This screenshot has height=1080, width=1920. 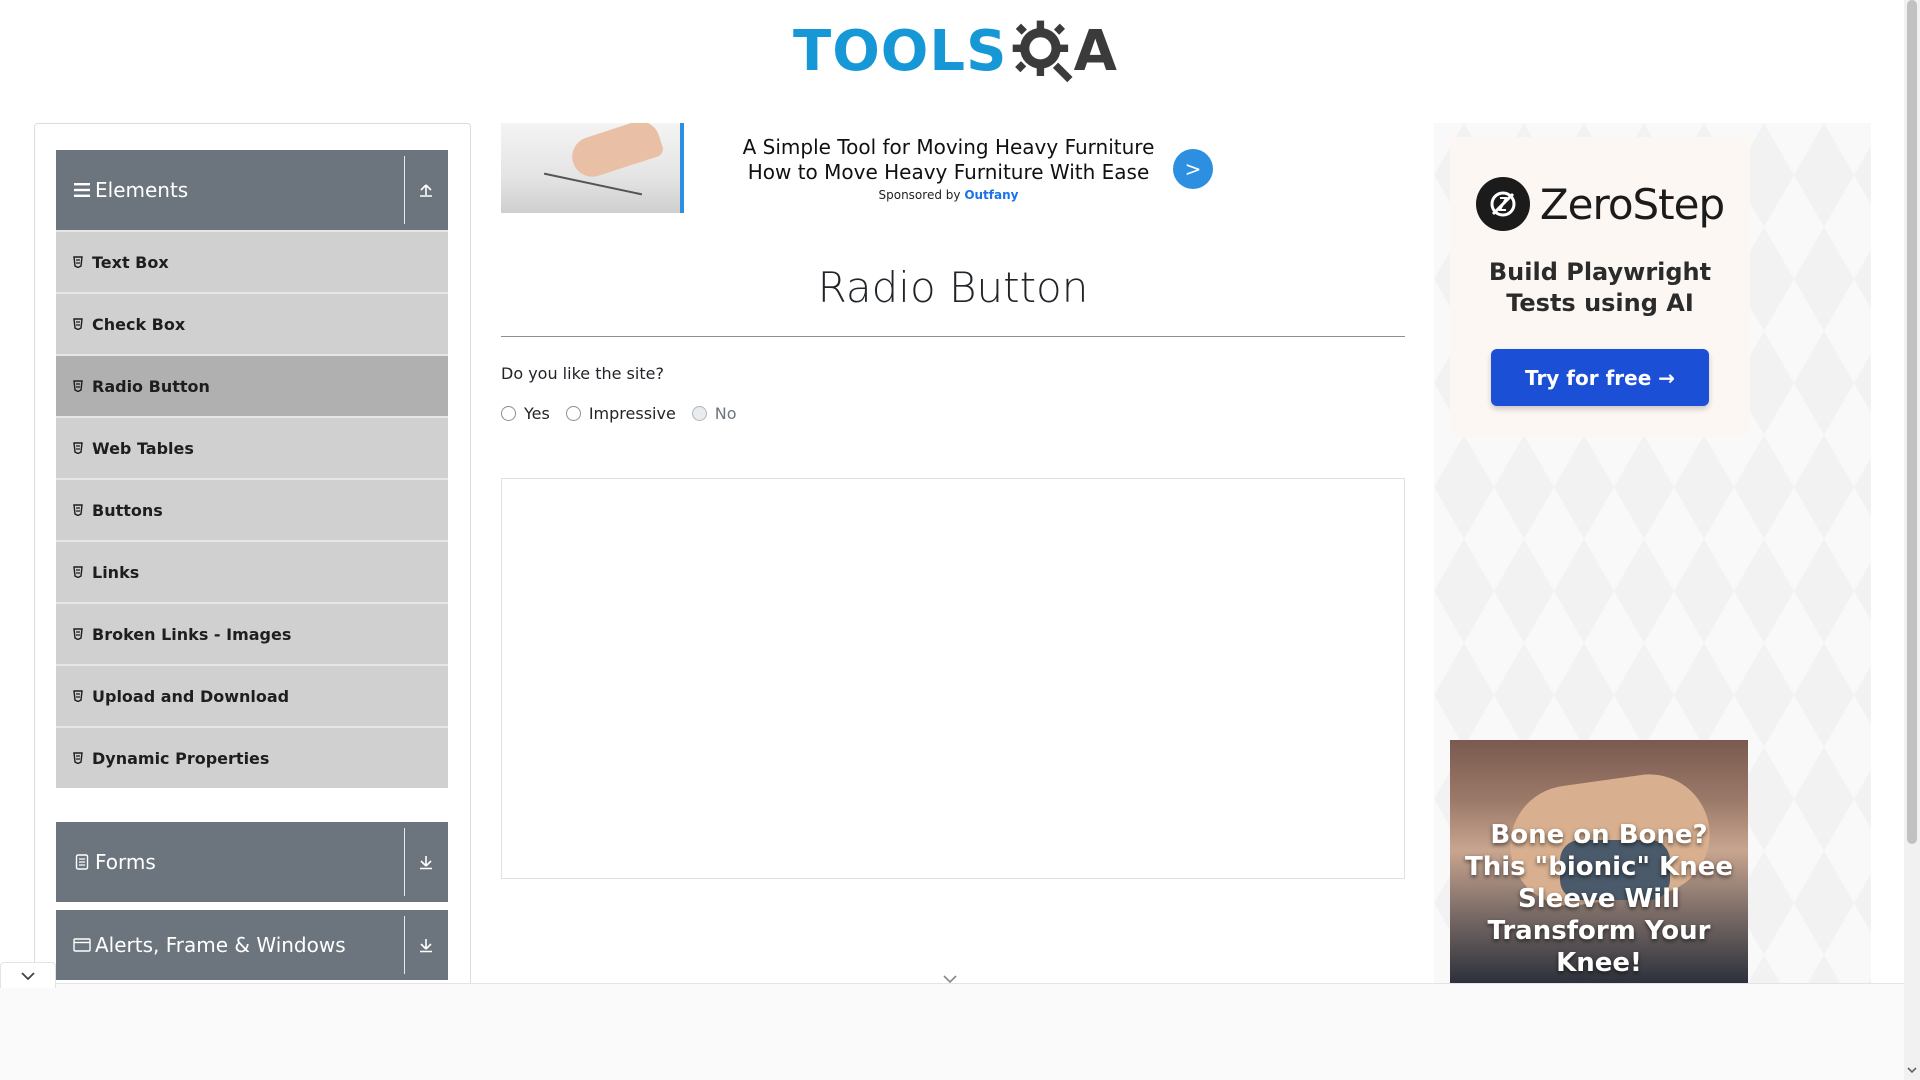 What do you see at coordinates (252, 323) in the screenshot?
I see `sidebar-item-check-box: Check Box` at bounding box center [252, 323].